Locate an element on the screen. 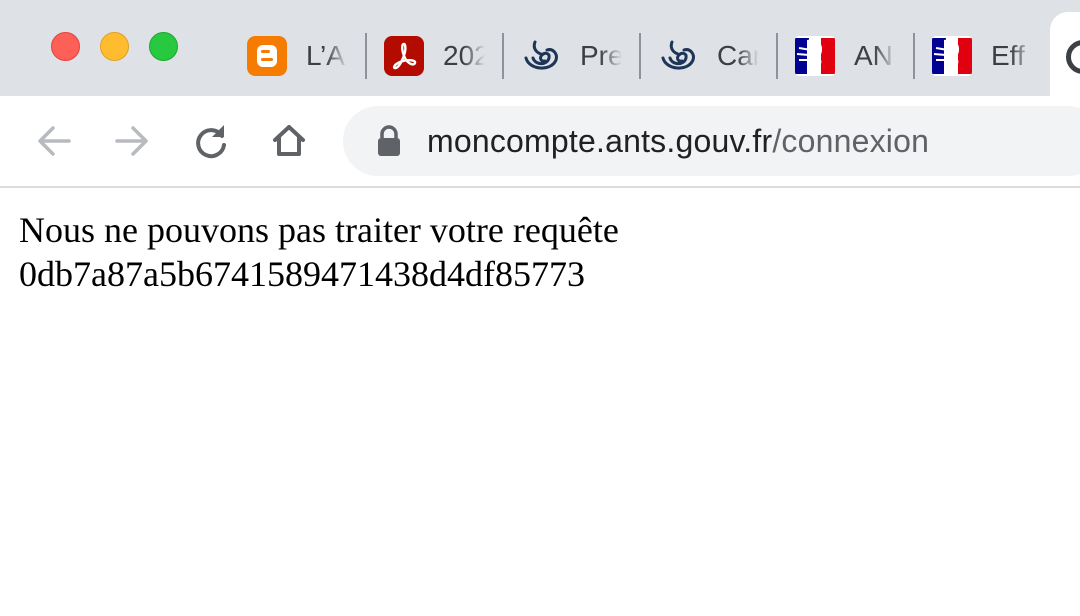 The width and height of the screenshot is (1080, 616). home-icon is located at coordinates (289, 140).